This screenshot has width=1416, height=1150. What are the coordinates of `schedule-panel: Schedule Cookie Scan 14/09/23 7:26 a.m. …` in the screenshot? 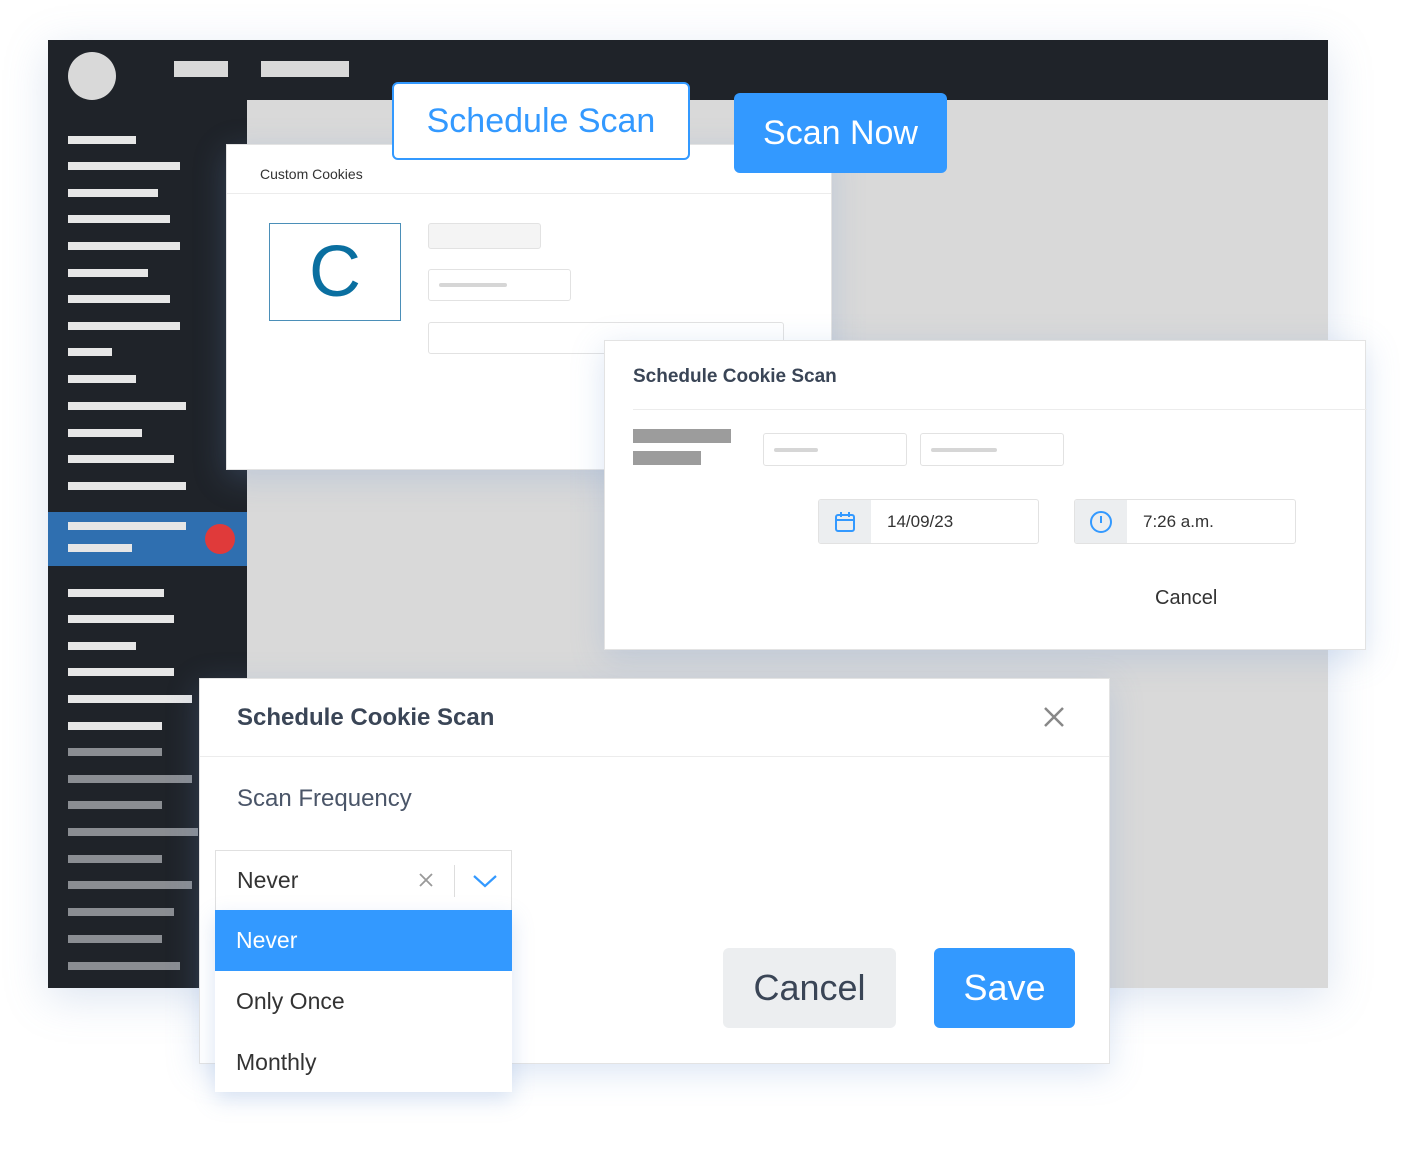 It's located at (985, 495).